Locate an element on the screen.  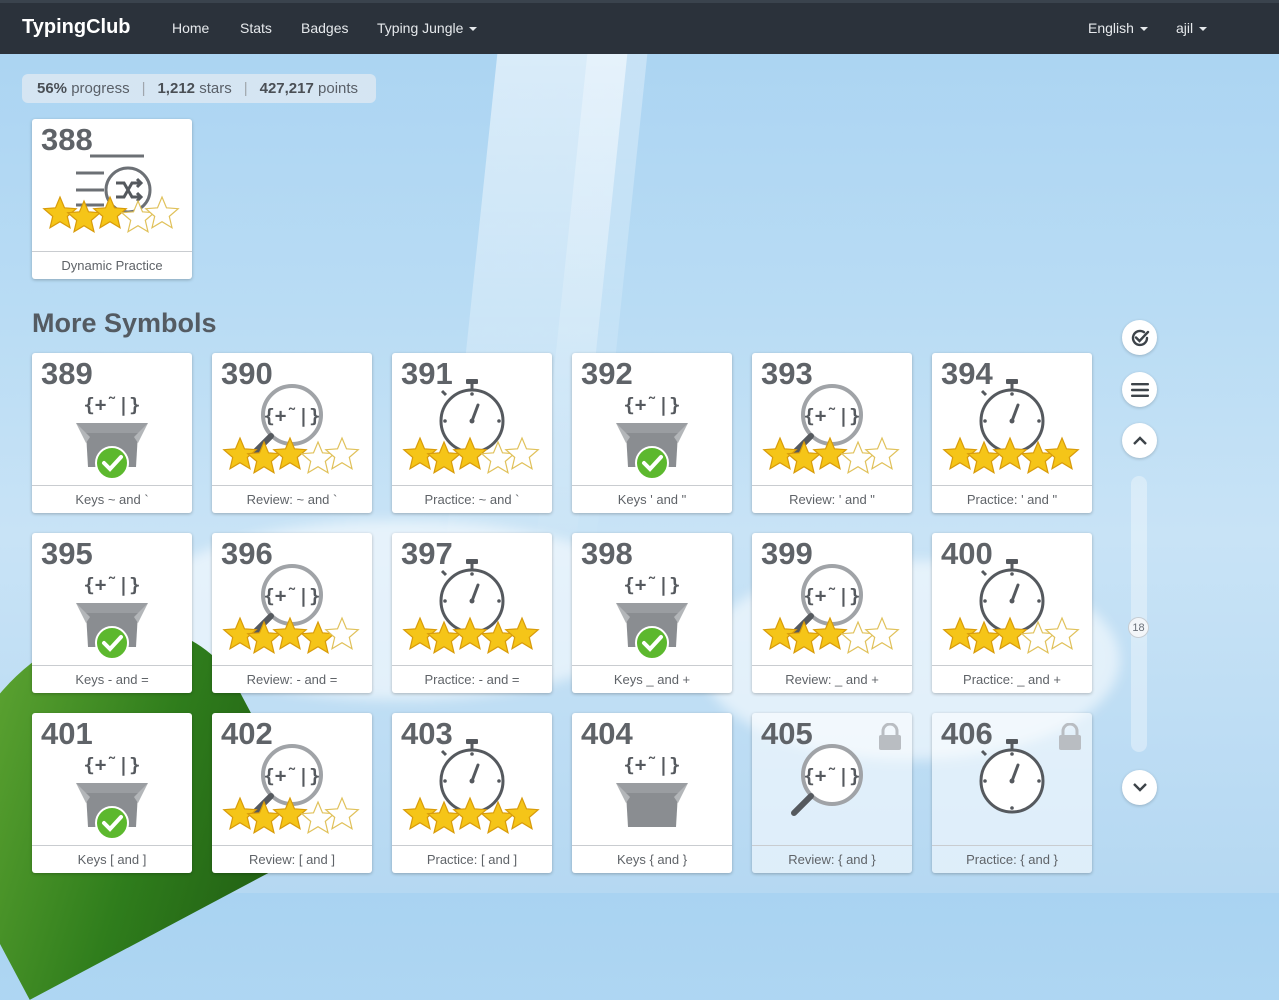
language-dropdown: English is located at coordinates (1118, 28).